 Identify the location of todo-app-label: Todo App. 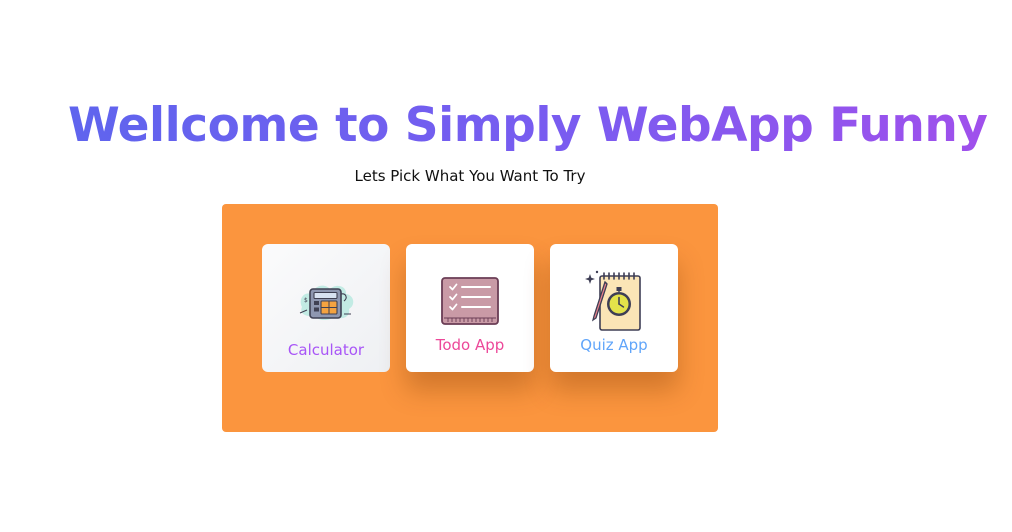
(470, 345).